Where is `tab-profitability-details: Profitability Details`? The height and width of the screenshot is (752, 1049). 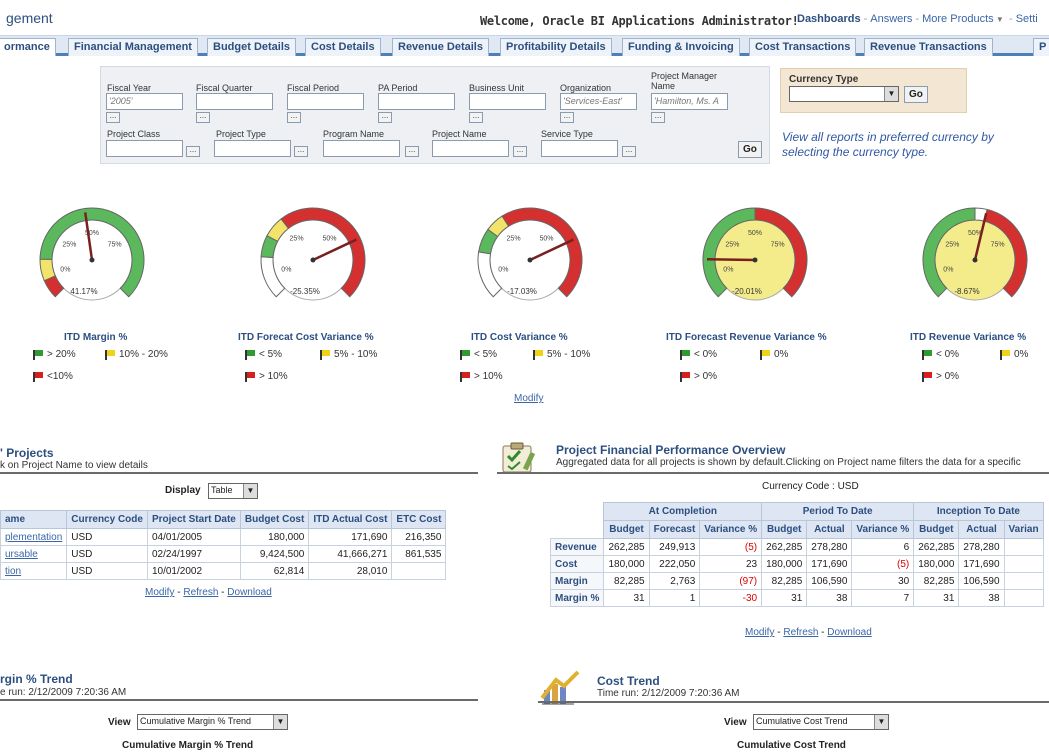
tab-profitability-details: Profitability Details is located at coordinates (556, 47).